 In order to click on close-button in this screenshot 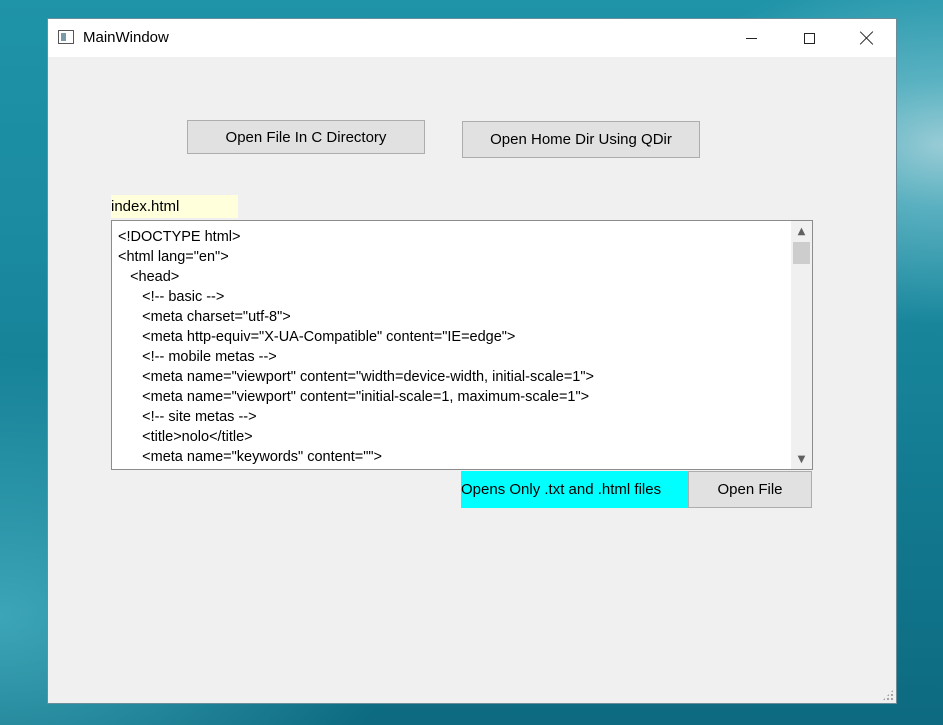, I will do `click(867, 38)`.